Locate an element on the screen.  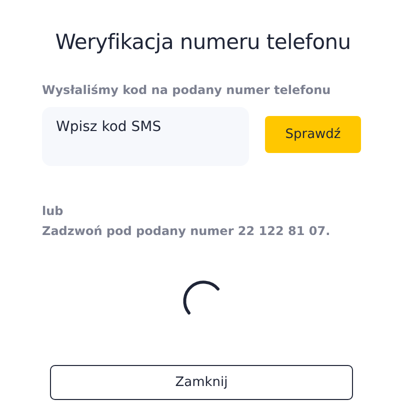
info-text: lub is located at coordinates (53, 211).